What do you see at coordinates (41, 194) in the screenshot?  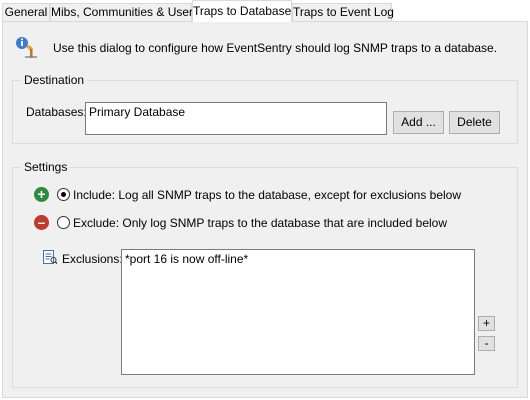 I see `include-plus-icon: +` at bounding box center [41, 194].